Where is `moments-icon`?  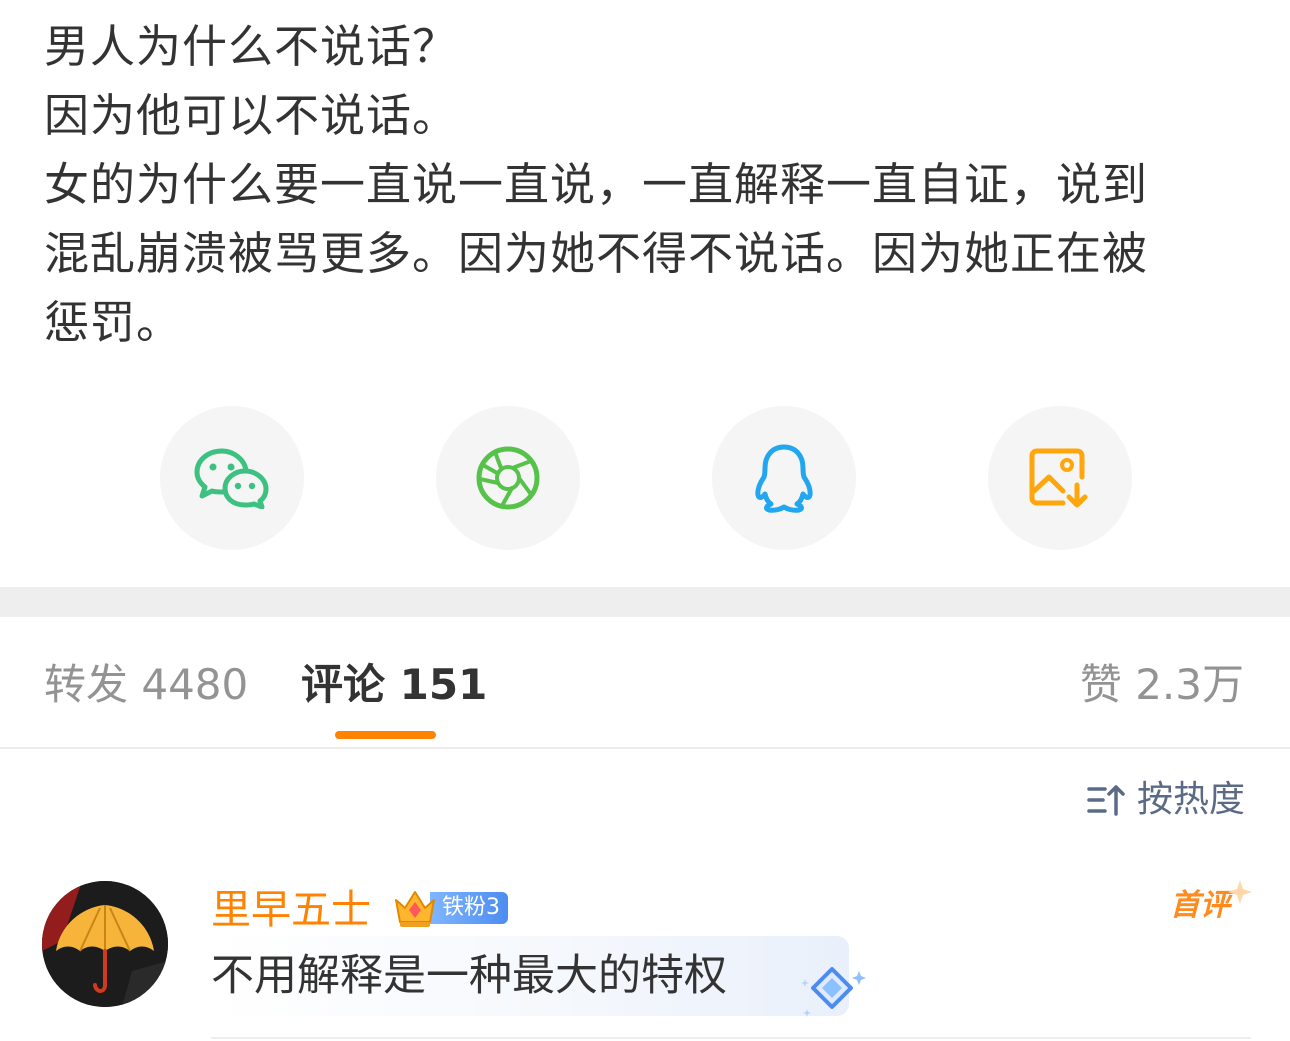
moments-icon is located at coordinates (508, 478).